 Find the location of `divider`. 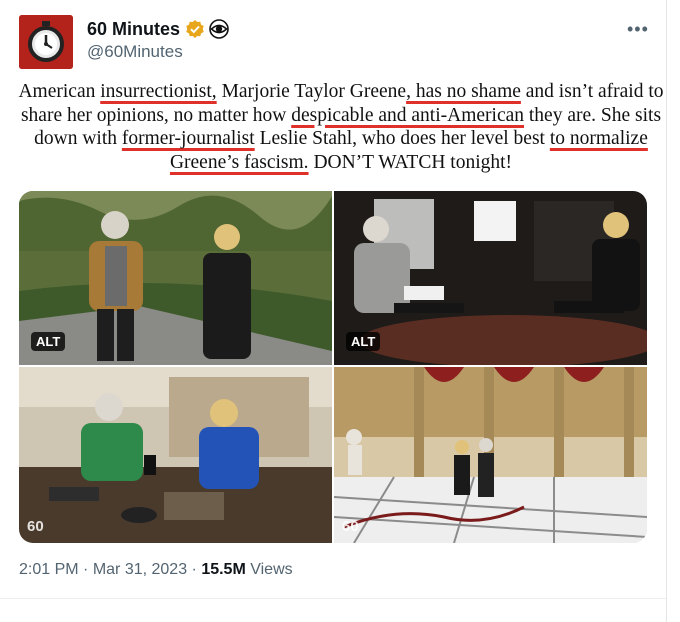

divider is located at coordinates (333, 598).